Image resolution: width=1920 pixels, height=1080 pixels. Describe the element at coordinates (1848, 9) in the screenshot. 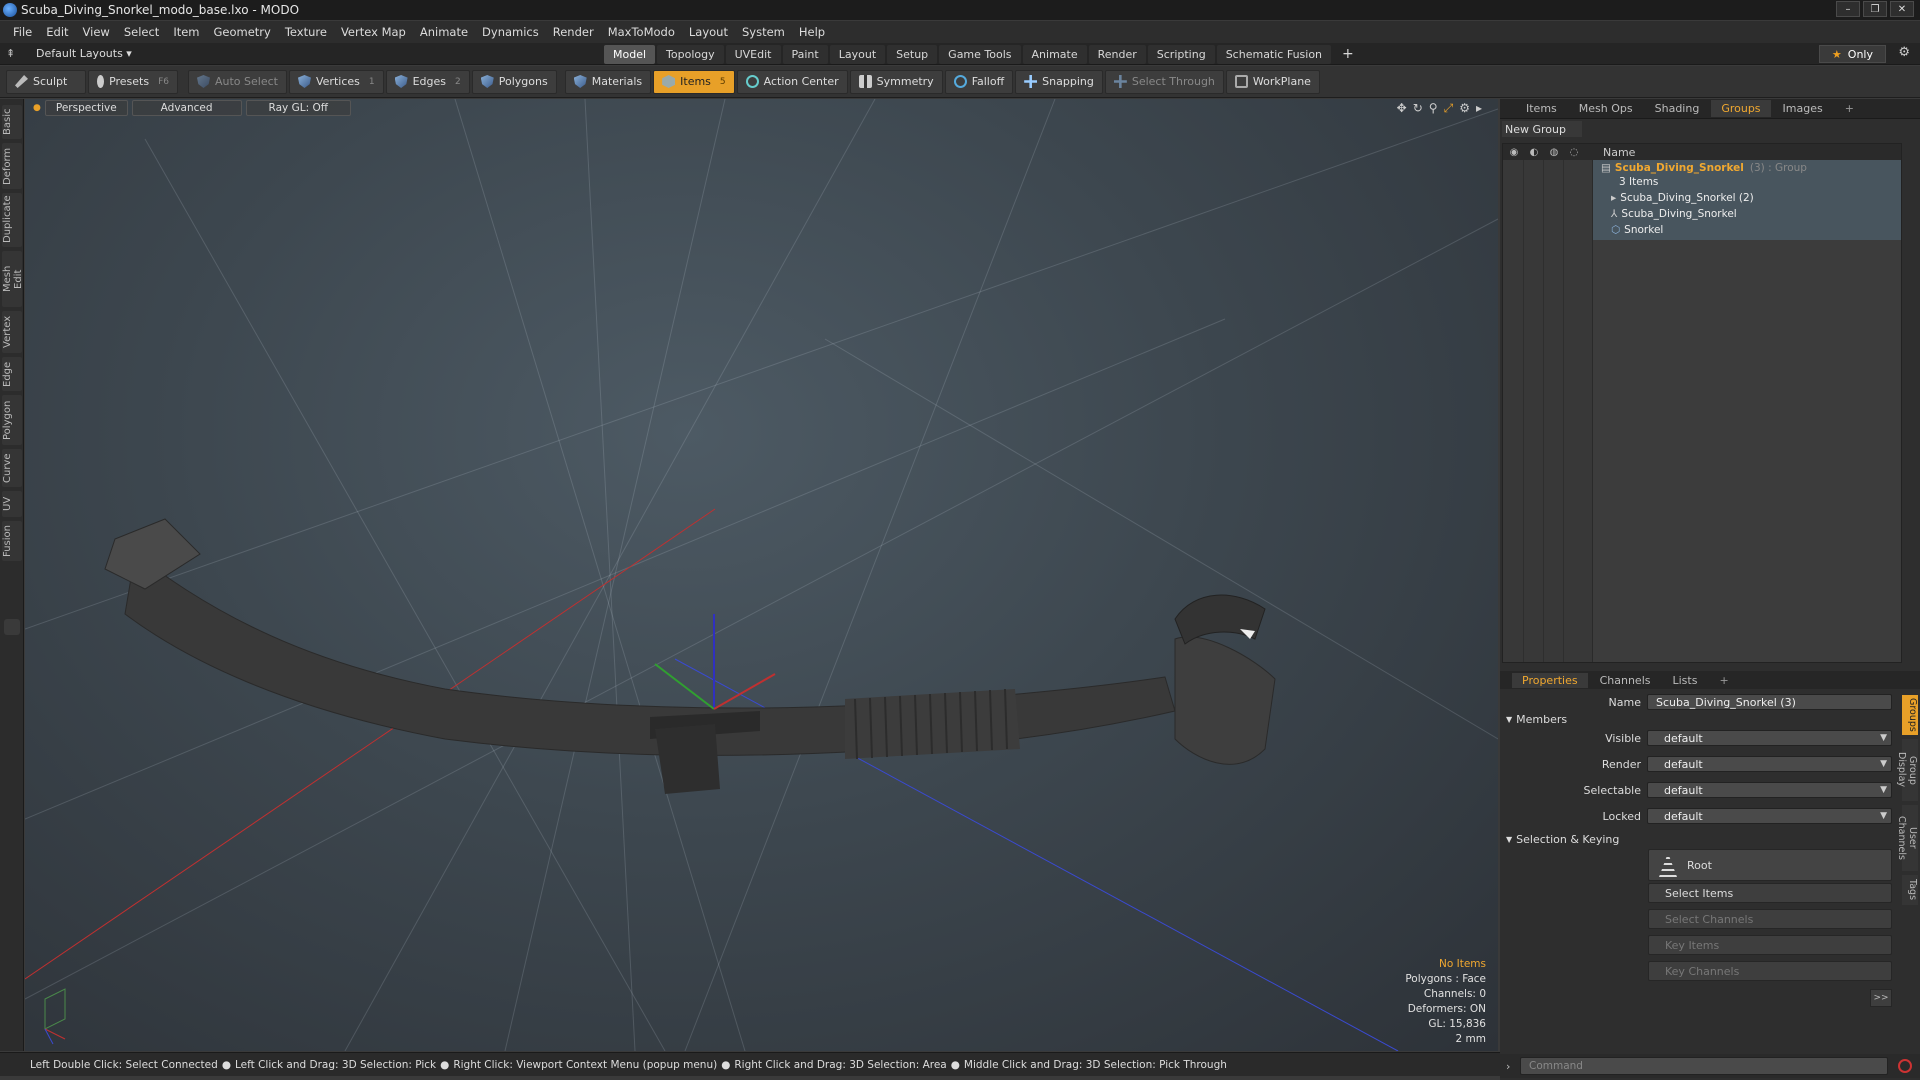

I see `minimize-button: –` at that location.